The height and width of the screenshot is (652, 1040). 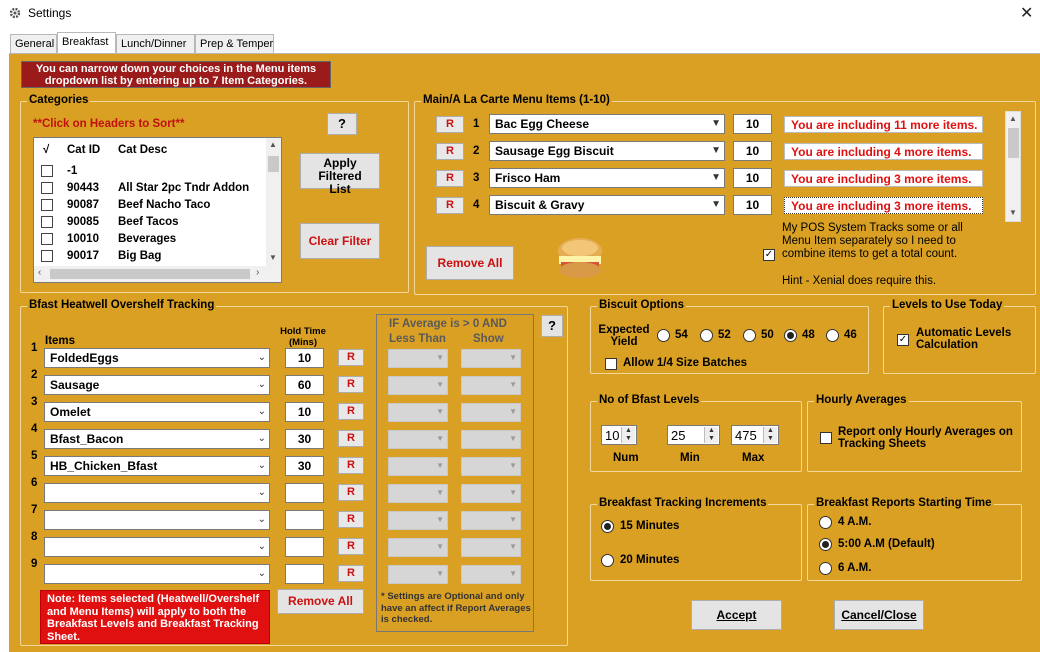 What do you see at coordinates (749, 335) in the screenshot?
I see `yield-50-radio` at bounding box center [749, 335].